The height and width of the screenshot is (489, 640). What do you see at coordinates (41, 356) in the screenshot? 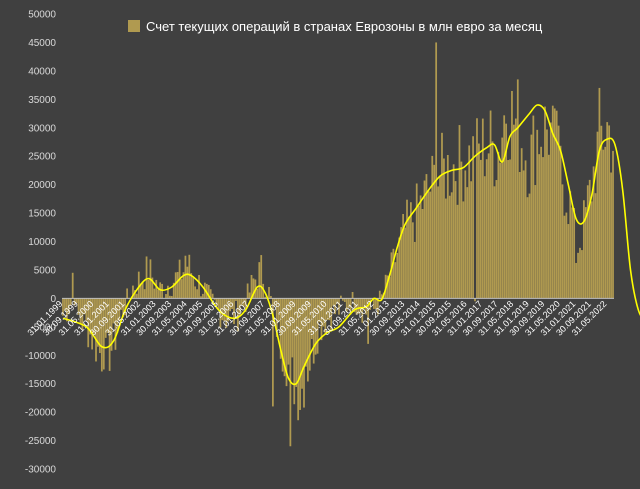
I see `y-tick-label: -10000` at bounding box center [41, 356].